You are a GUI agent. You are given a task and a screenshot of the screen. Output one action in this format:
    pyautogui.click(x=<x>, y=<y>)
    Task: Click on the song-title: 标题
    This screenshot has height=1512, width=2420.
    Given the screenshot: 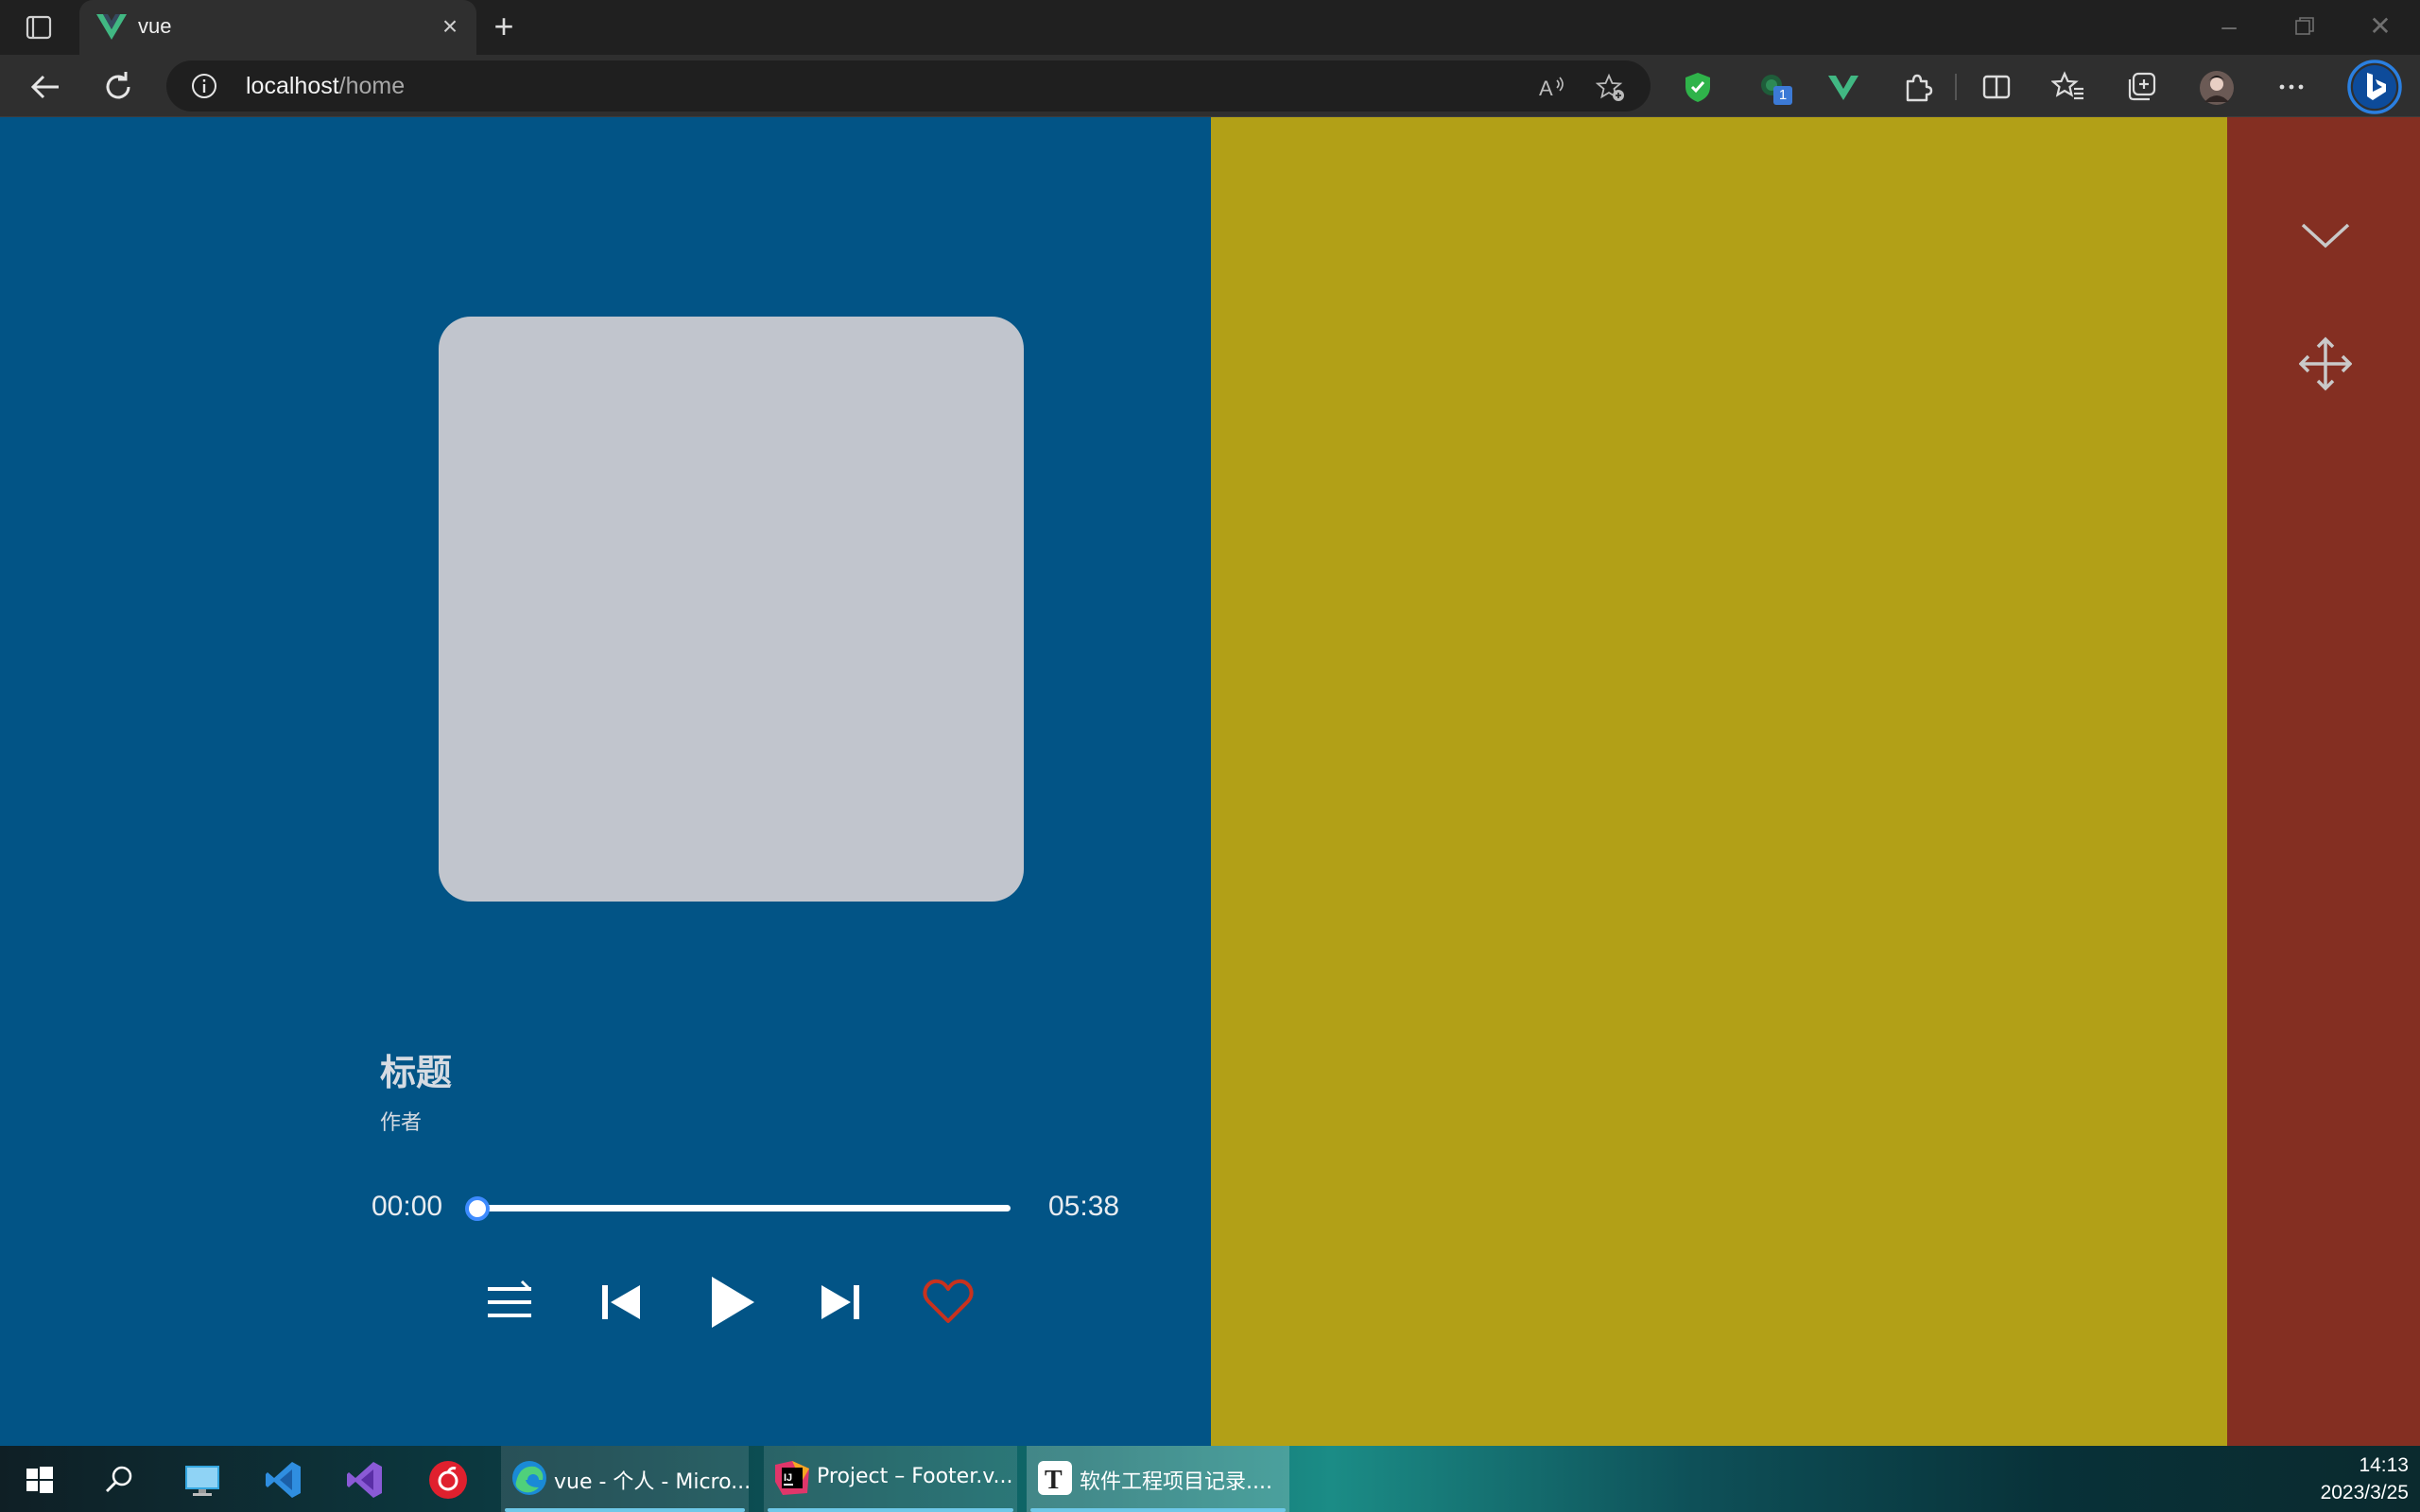 What is the action you would take?
    pyautogui.click(x=416, y=1072)
    